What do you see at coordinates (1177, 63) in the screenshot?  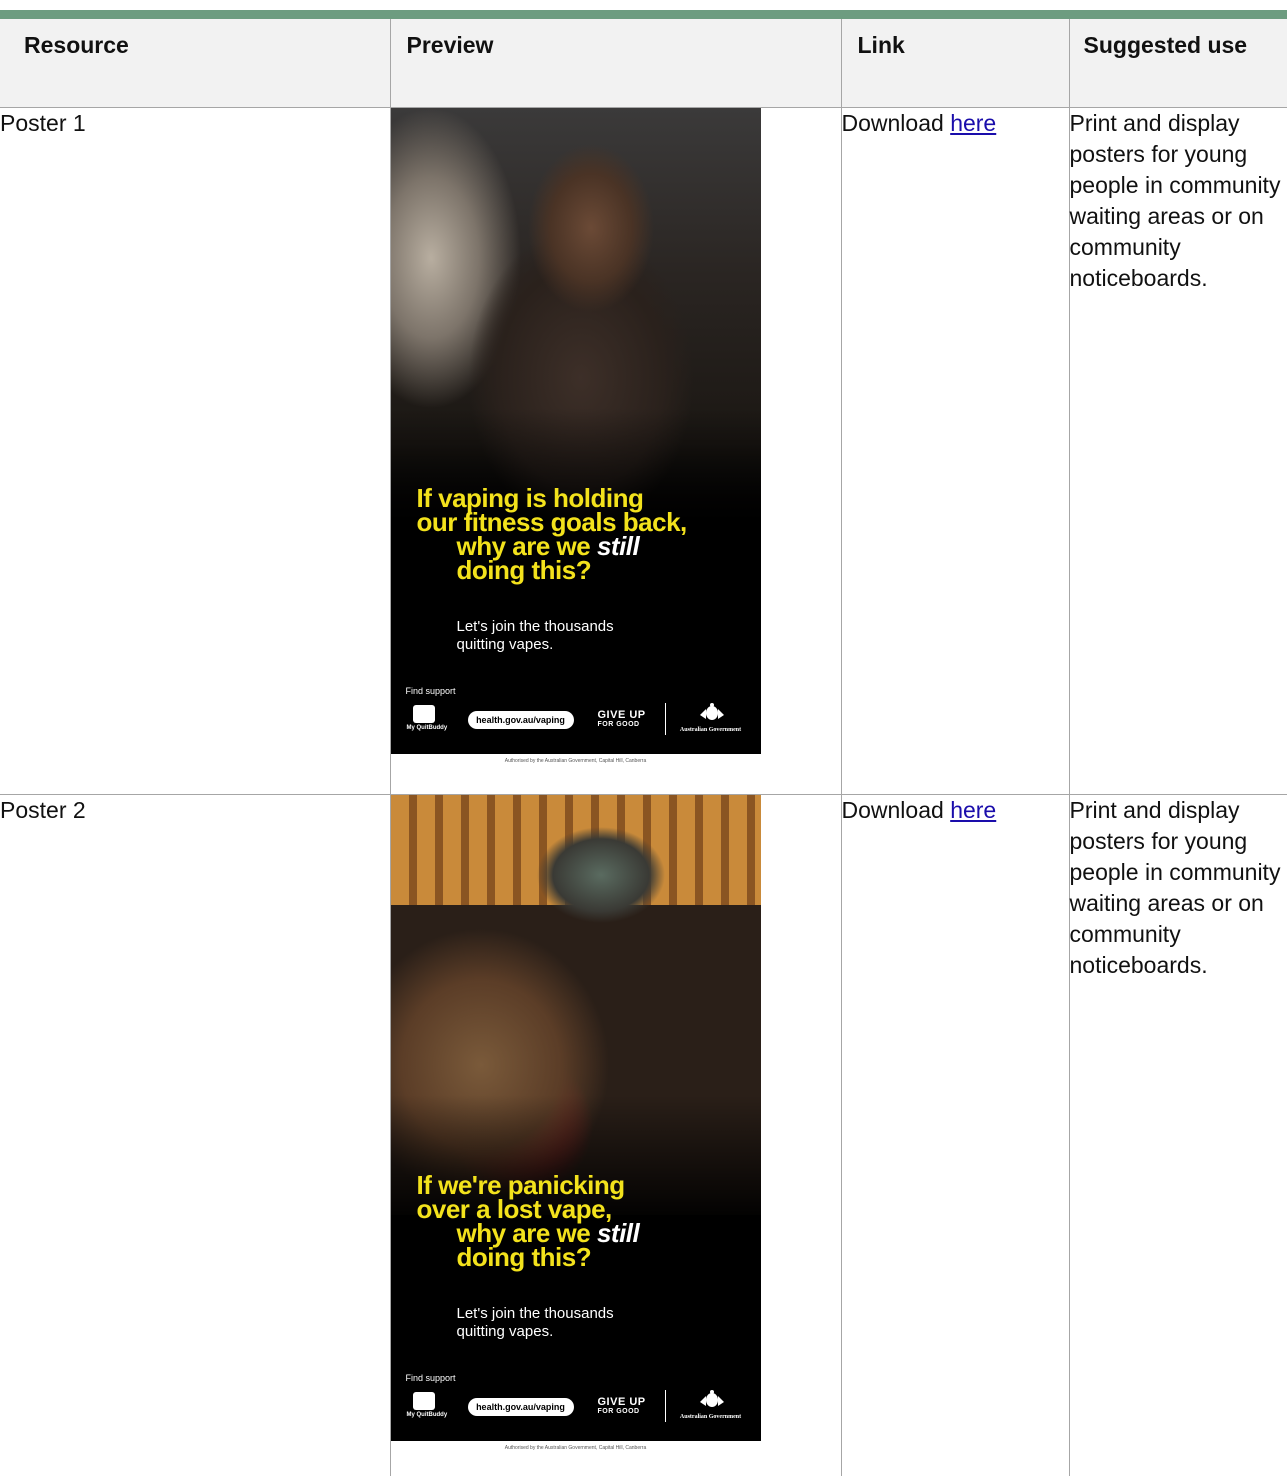 I see `header-suggested-use: Suggested use` at bounding box center [1177, 63].